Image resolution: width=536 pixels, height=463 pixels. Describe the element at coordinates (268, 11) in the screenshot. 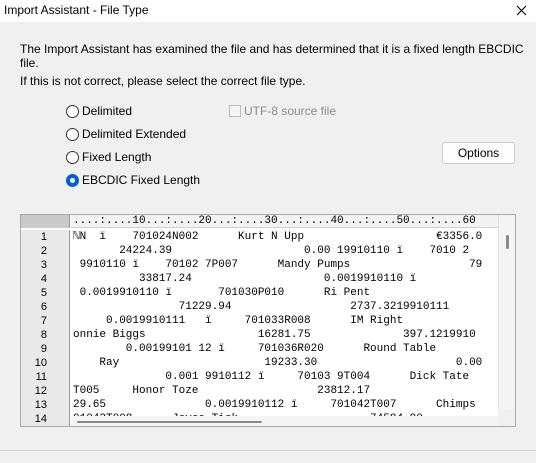

I see `title-bar: Import Assistant - File Type` at that location.